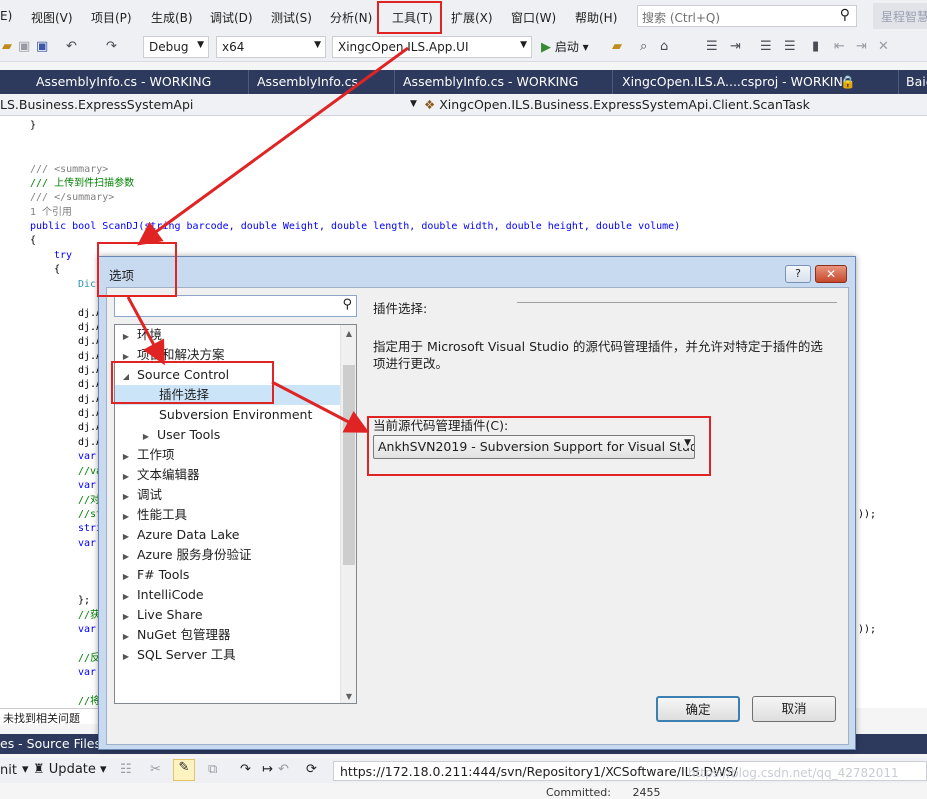 The image size is (927, 799). I want to click on menu-edit: E), so click(6, 16).